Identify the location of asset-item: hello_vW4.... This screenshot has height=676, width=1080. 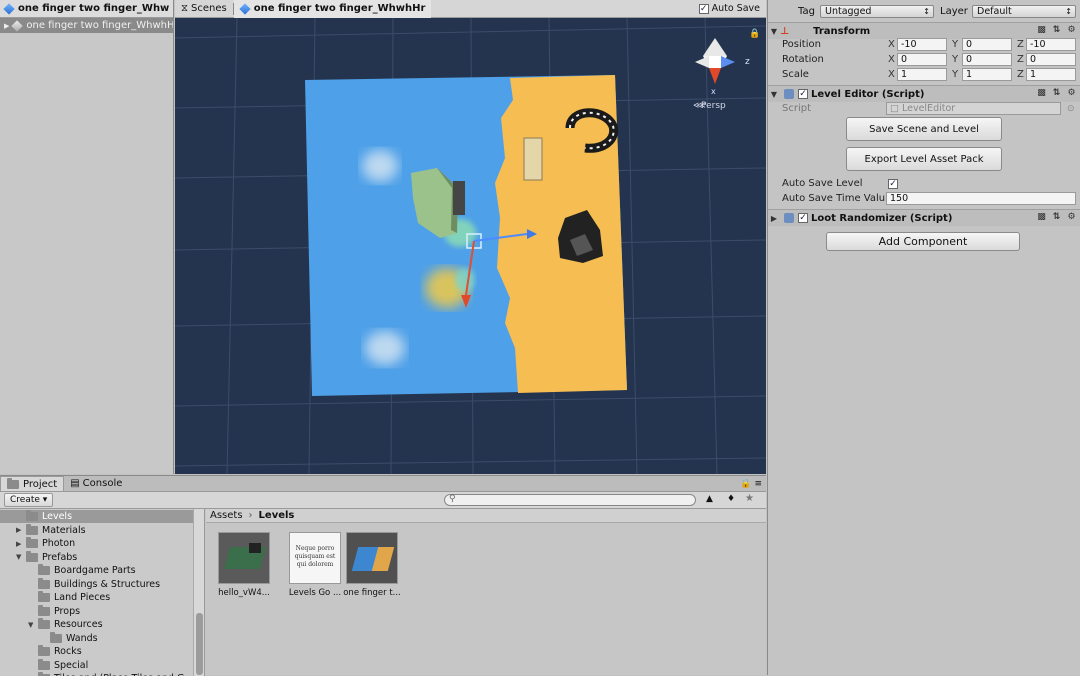
(244, 565).